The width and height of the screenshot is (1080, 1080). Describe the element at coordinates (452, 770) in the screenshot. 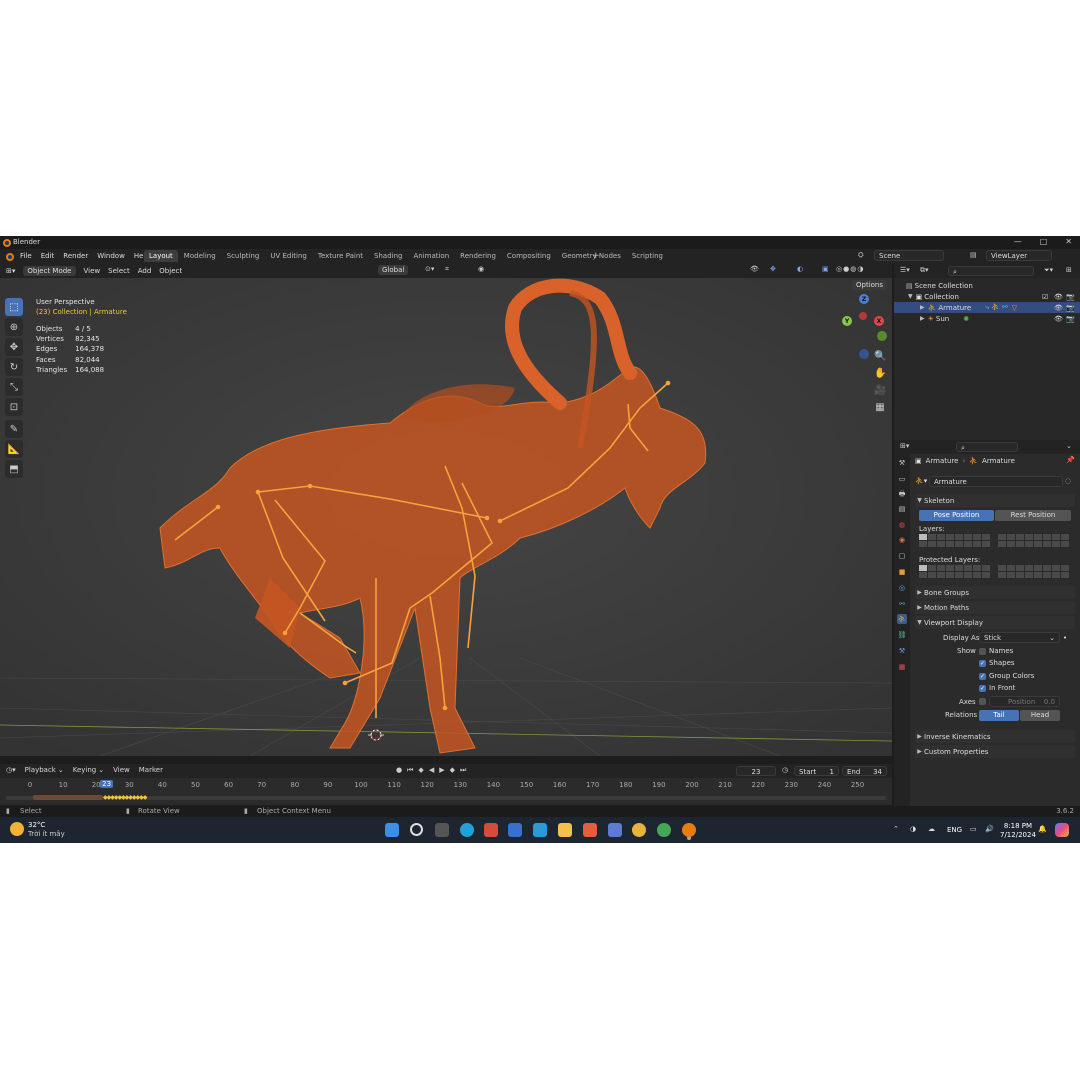

I see `next-key-icon: ◆` at that location.